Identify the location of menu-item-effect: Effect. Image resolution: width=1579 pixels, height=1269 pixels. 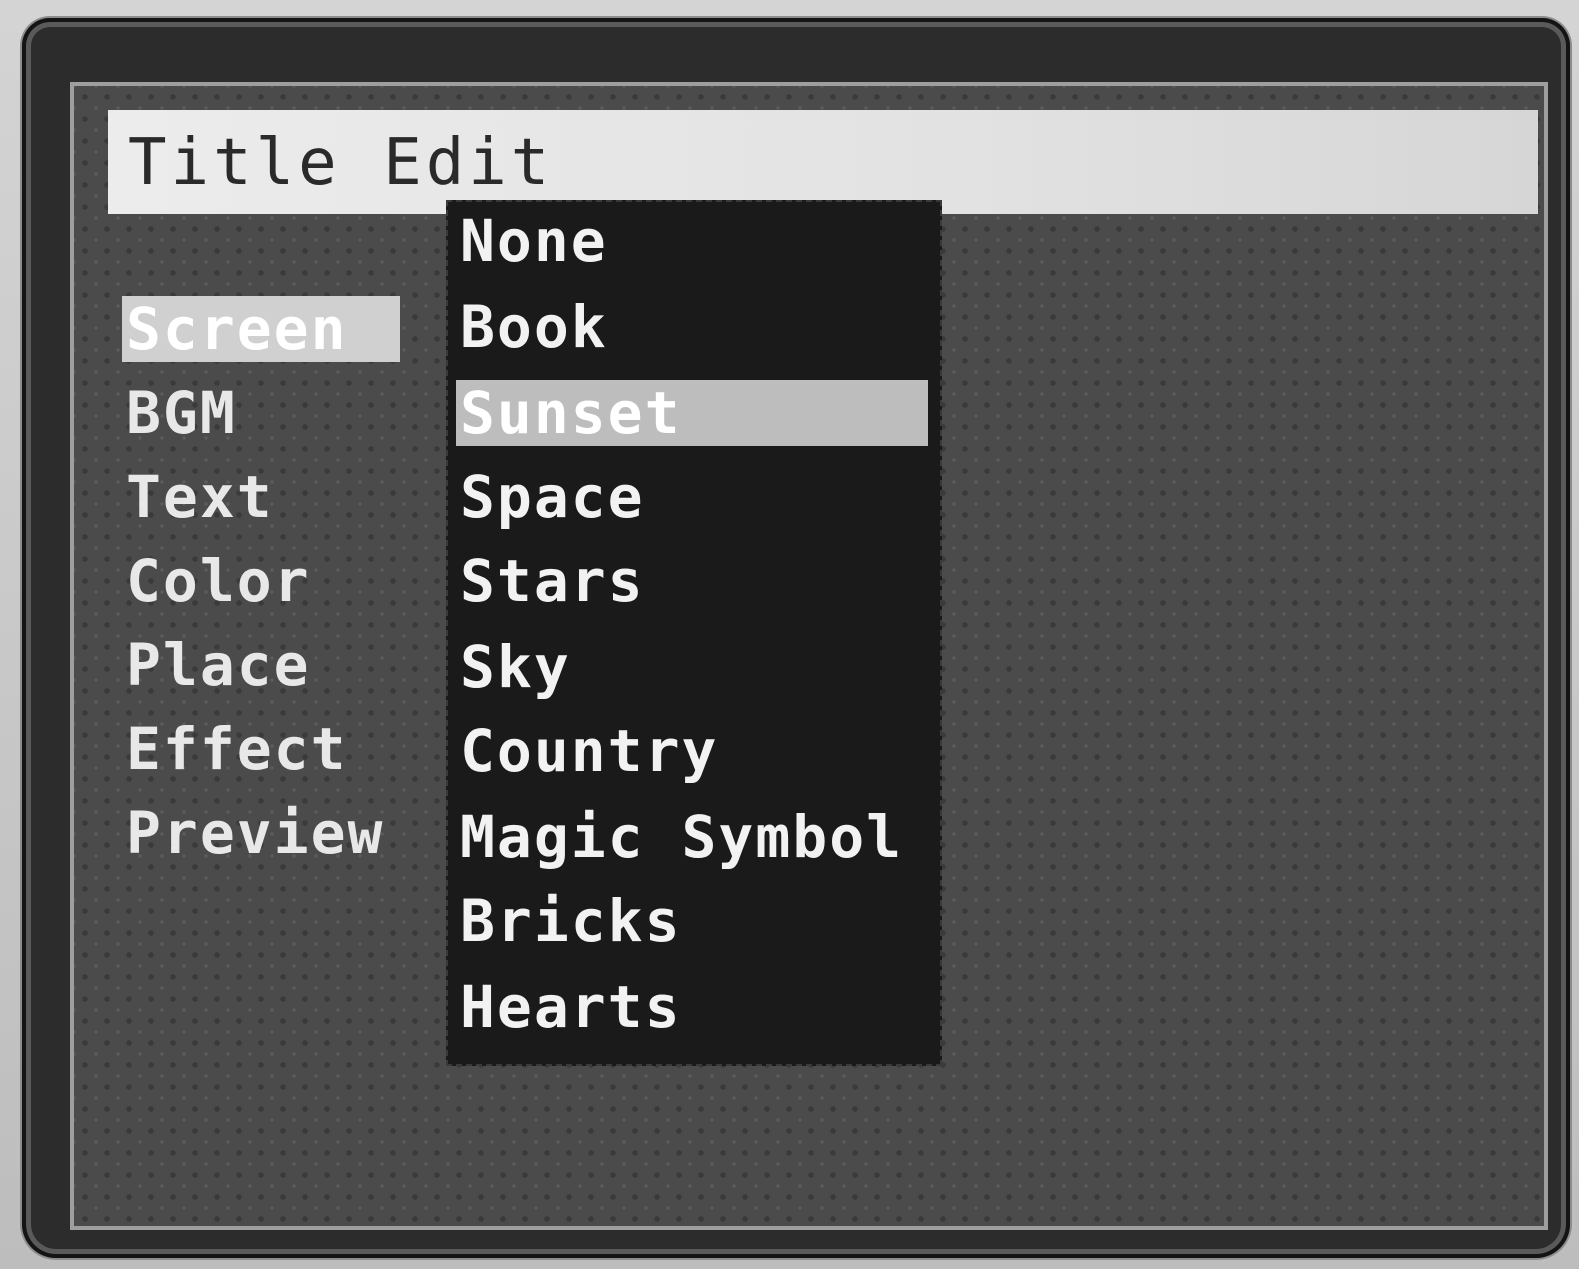
(261, 749).